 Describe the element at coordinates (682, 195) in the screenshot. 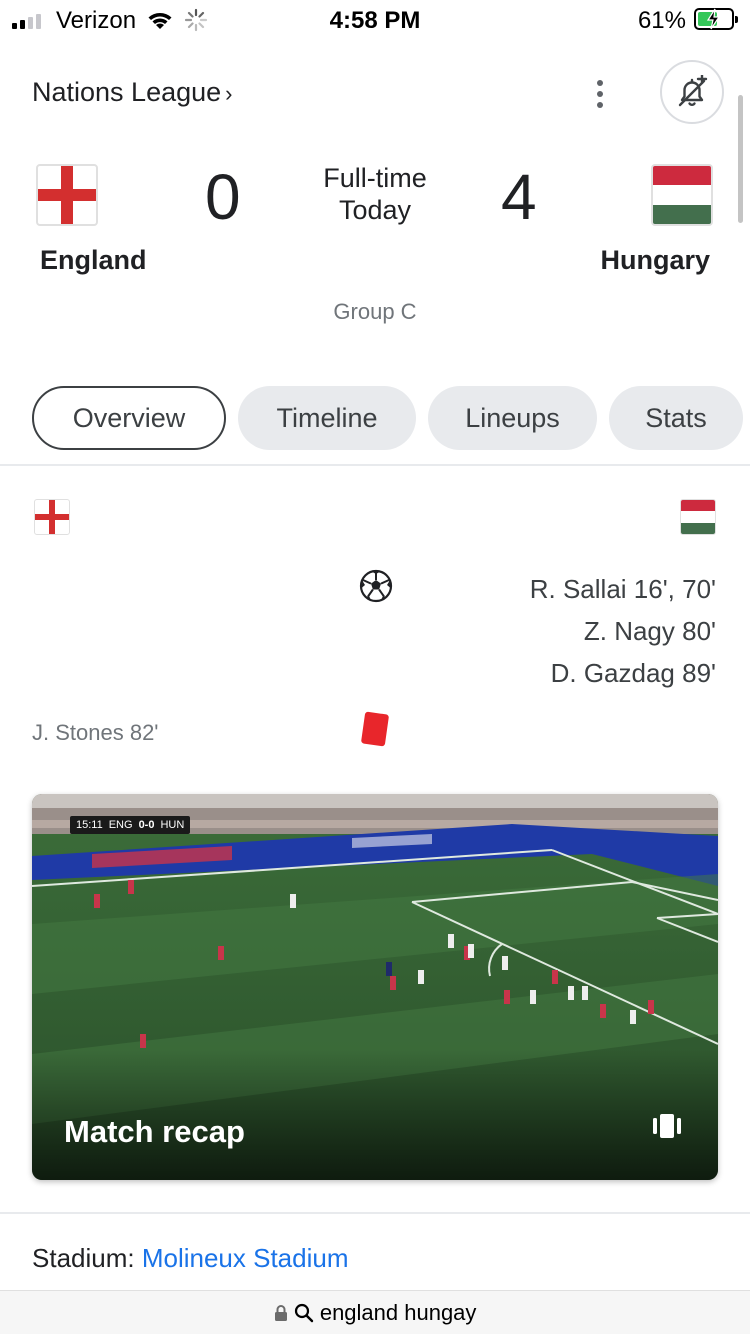

I see `hungary-flag-icon` at that location.